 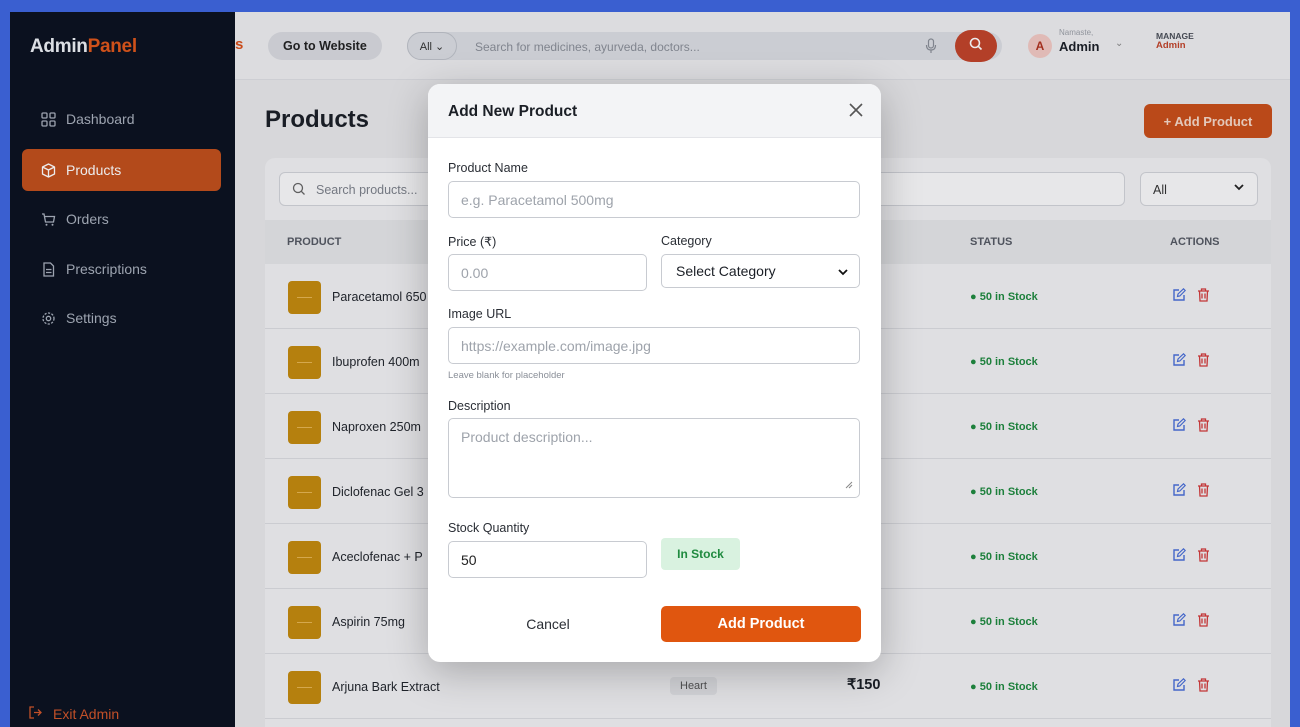 I want to click on modal-title: Add New Product, so click(x=513, y=111).